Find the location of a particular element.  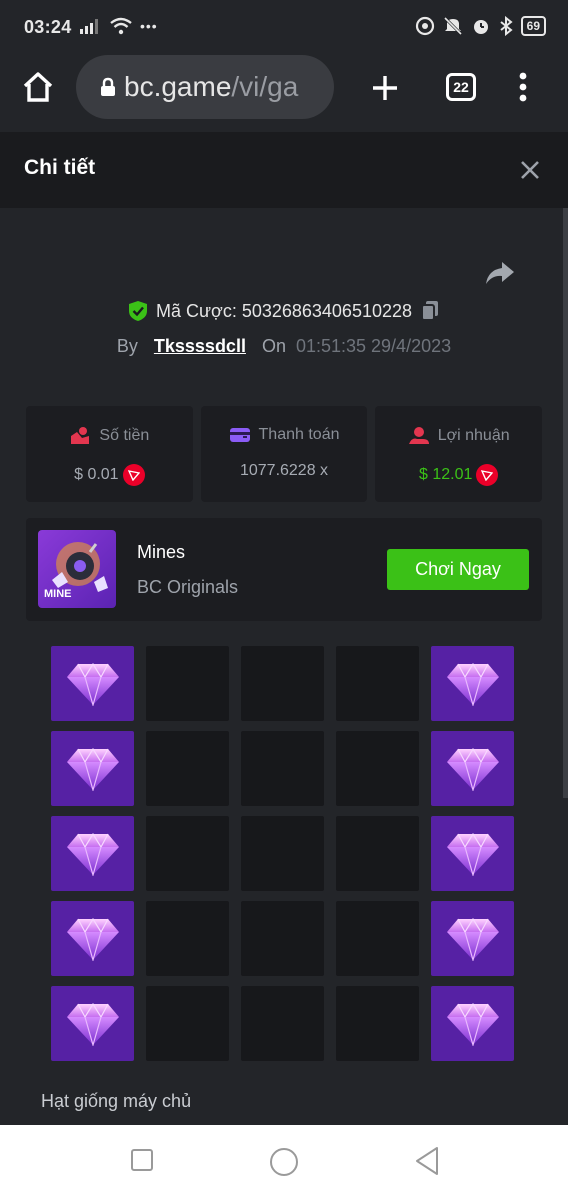

mines-game-thumbnail: MINE is located at coordinates (77, 569).